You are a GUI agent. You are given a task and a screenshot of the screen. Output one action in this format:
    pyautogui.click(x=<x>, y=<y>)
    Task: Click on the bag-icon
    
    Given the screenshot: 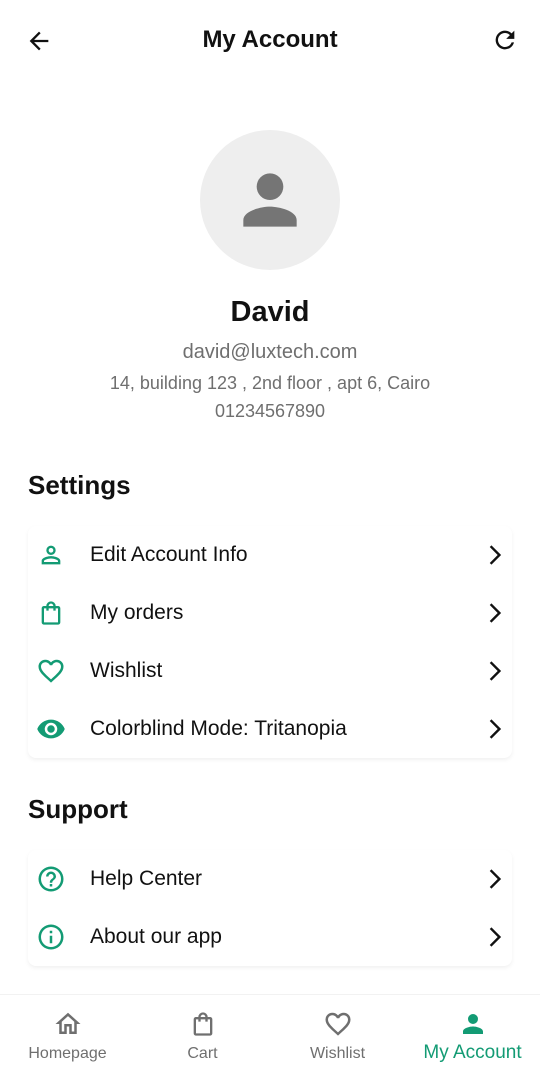 What is the action you would take?
    pyautogui.click(x=202, y=1024)
    